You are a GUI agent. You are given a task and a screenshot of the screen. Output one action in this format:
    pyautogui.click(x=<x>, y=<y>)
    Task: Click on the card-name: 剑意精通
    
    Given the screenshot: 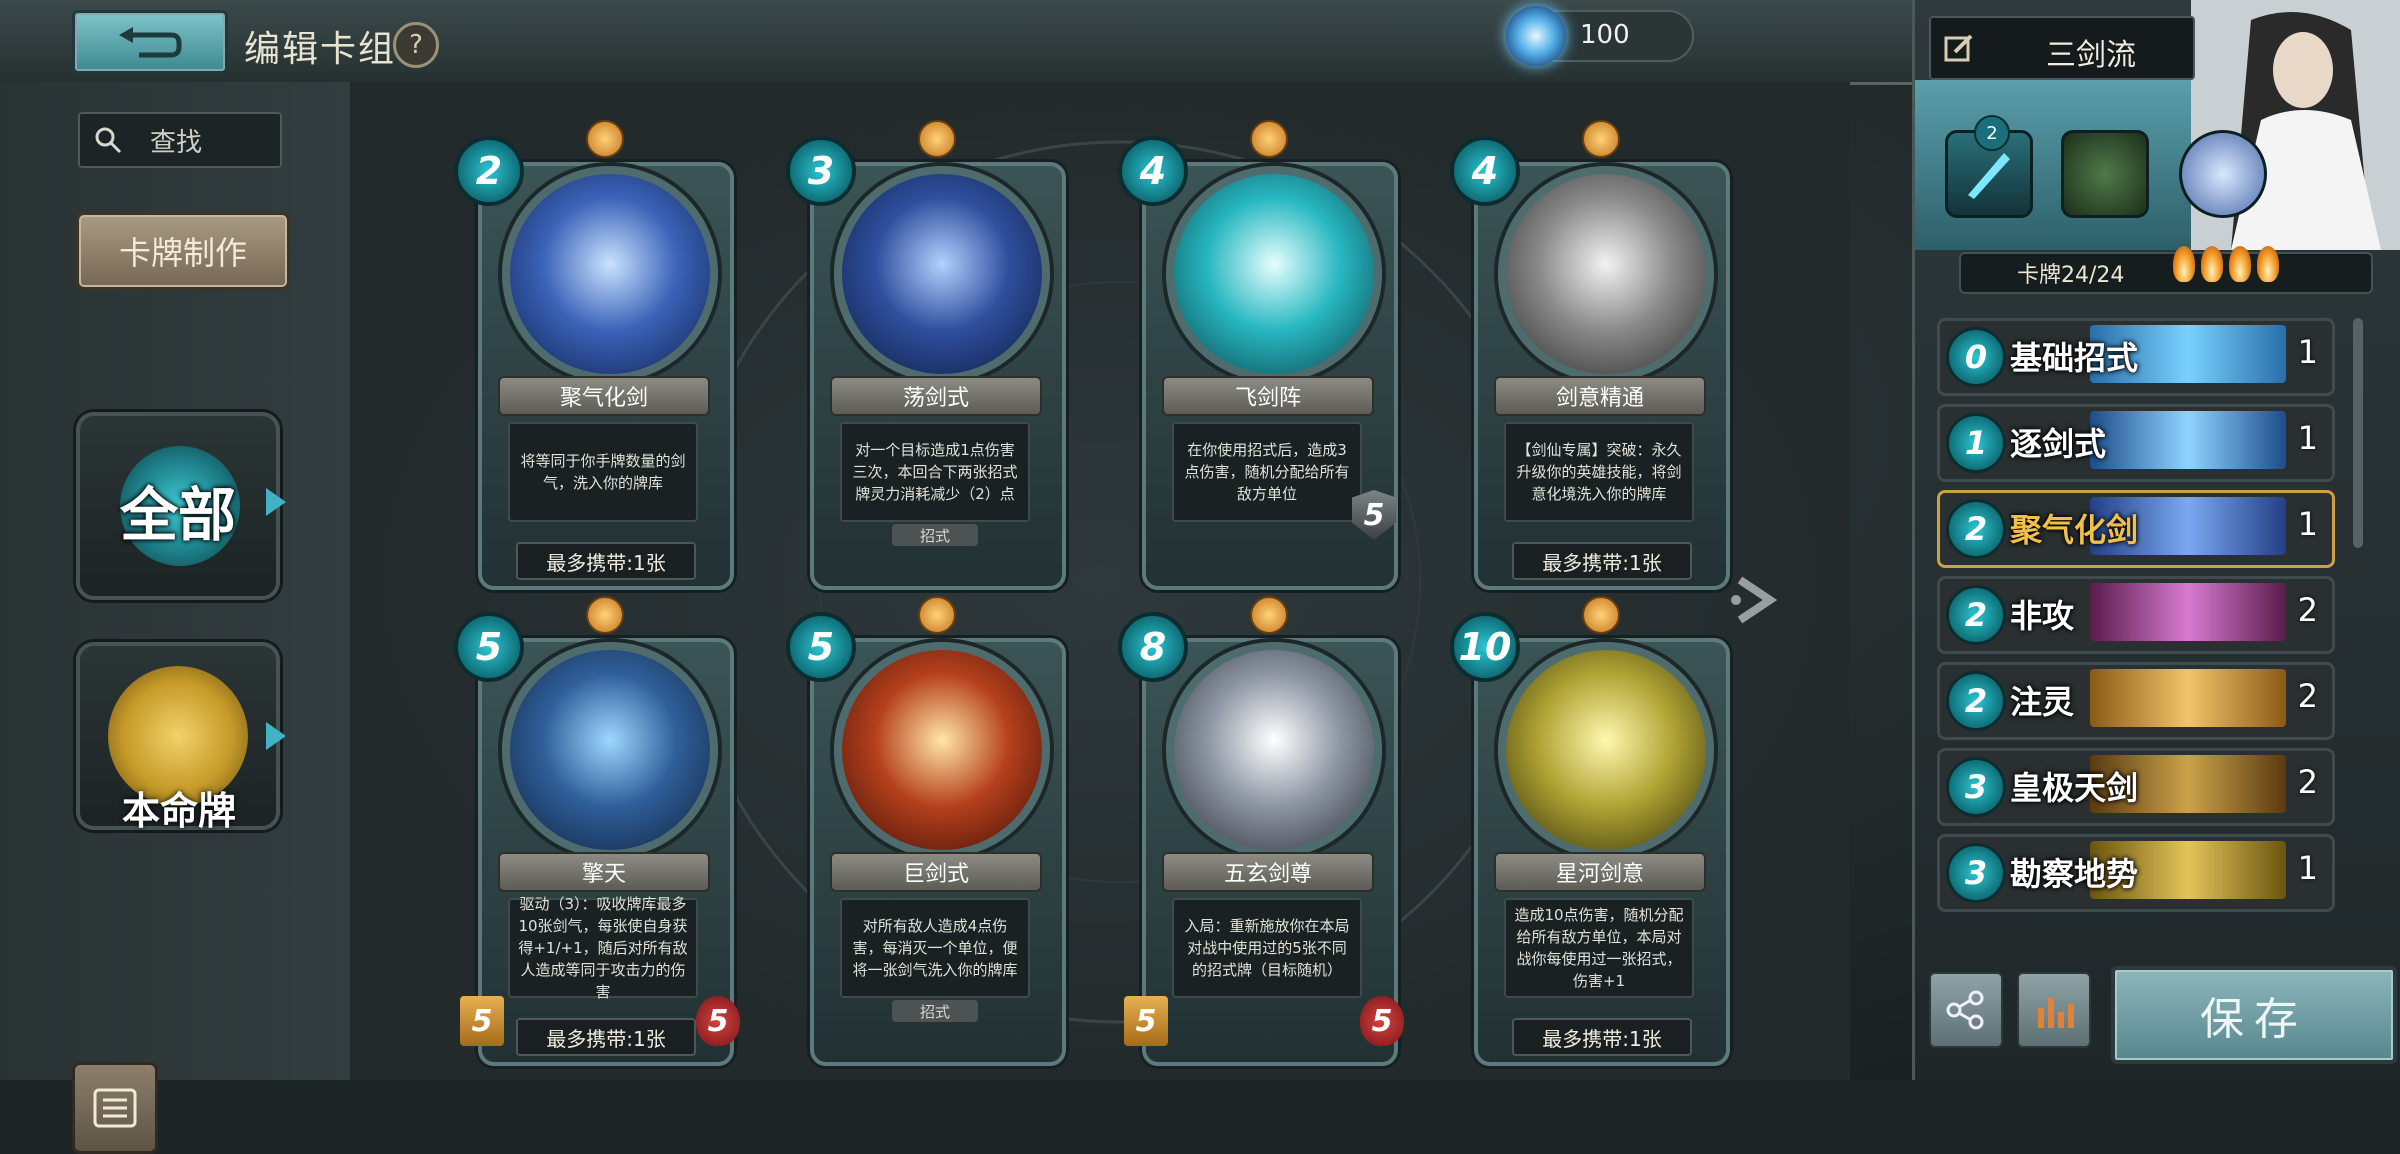 What is the action you would take?
    pyautogui.click(x=1600, y=396)
    